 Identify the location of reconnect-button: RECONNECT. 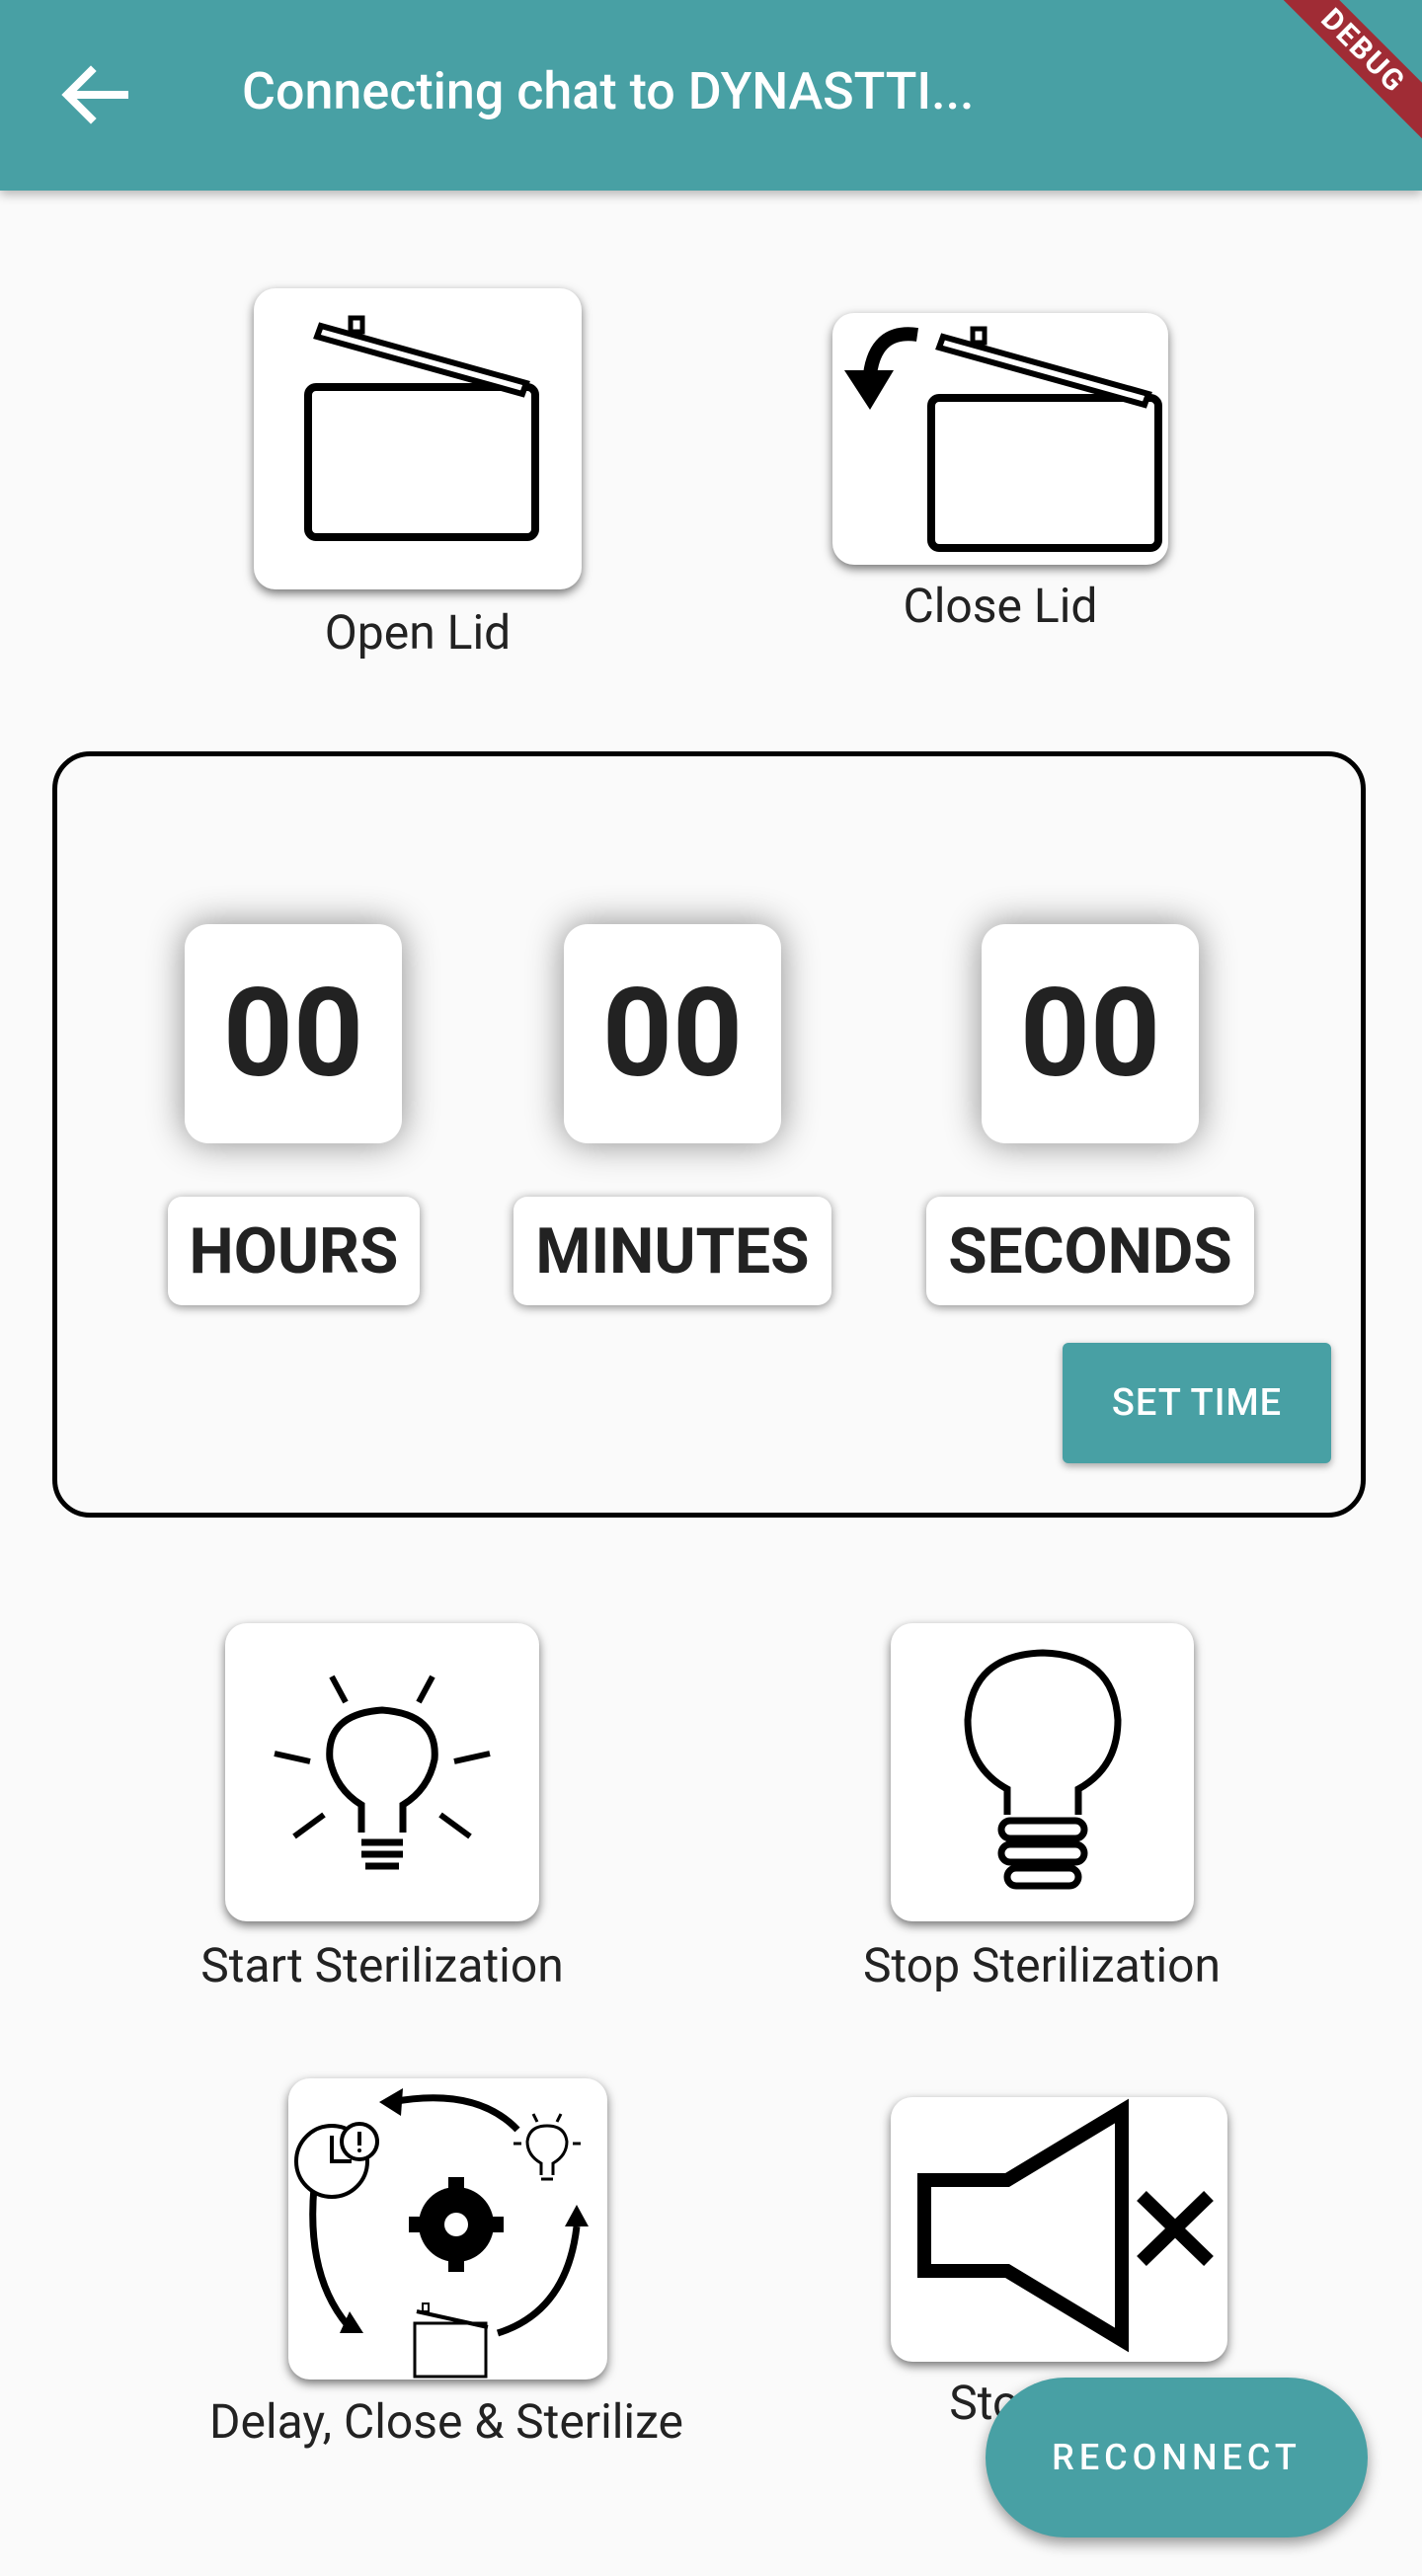
(1177, 2457).